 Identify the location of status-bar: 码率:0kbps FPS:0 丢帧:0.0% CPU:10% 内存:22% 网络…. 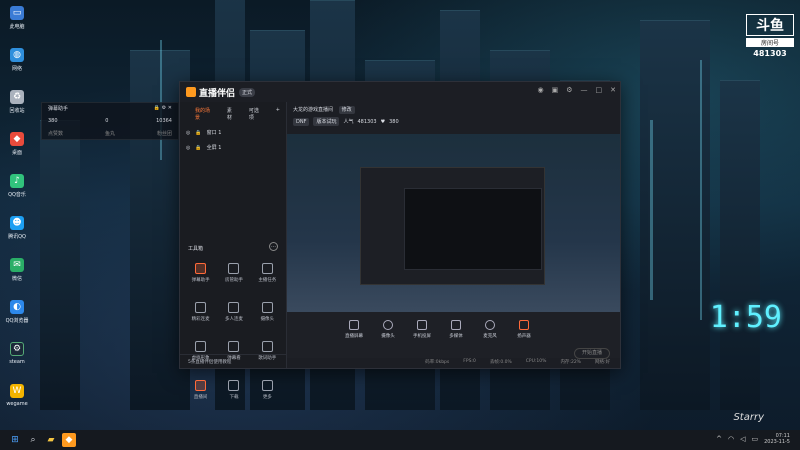
(517, 362).